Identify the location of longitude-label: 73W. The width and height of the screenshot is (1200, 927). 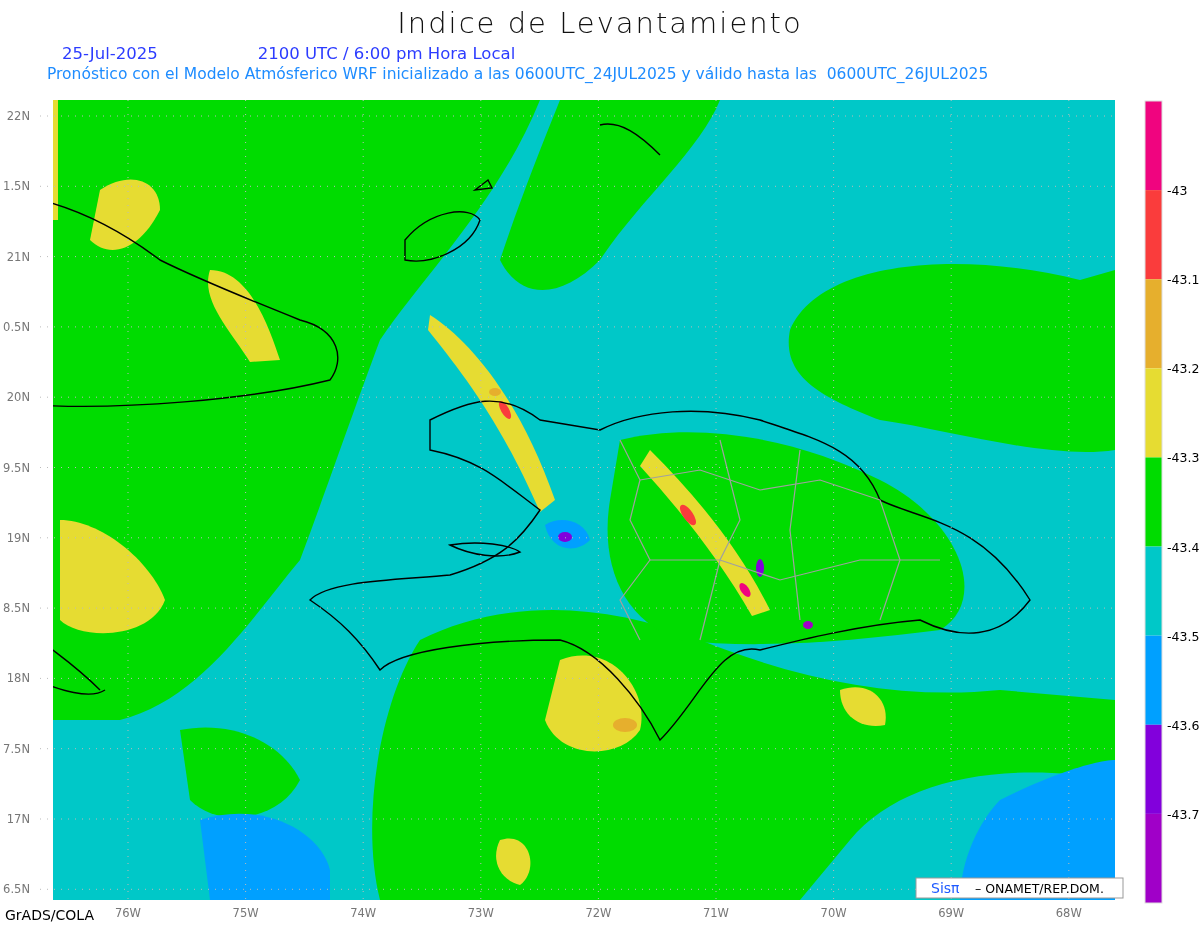
(480, 913).